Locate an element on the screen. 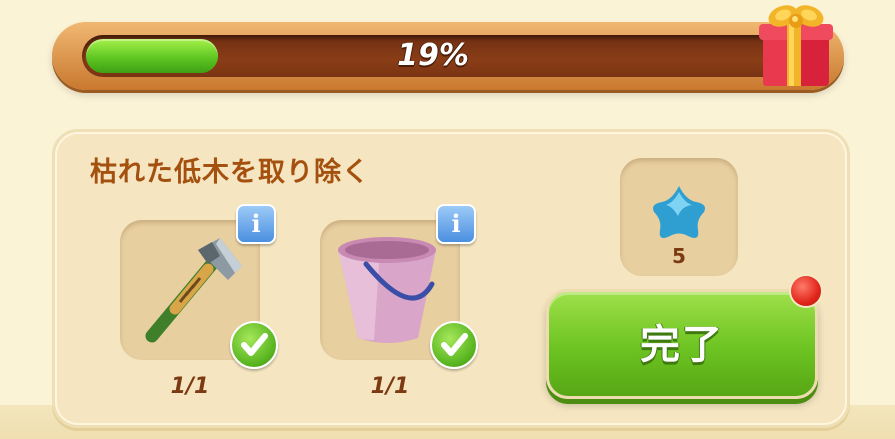 The image size is (895, 439). progress-bar: 19% is located at coordinates (448, 56).